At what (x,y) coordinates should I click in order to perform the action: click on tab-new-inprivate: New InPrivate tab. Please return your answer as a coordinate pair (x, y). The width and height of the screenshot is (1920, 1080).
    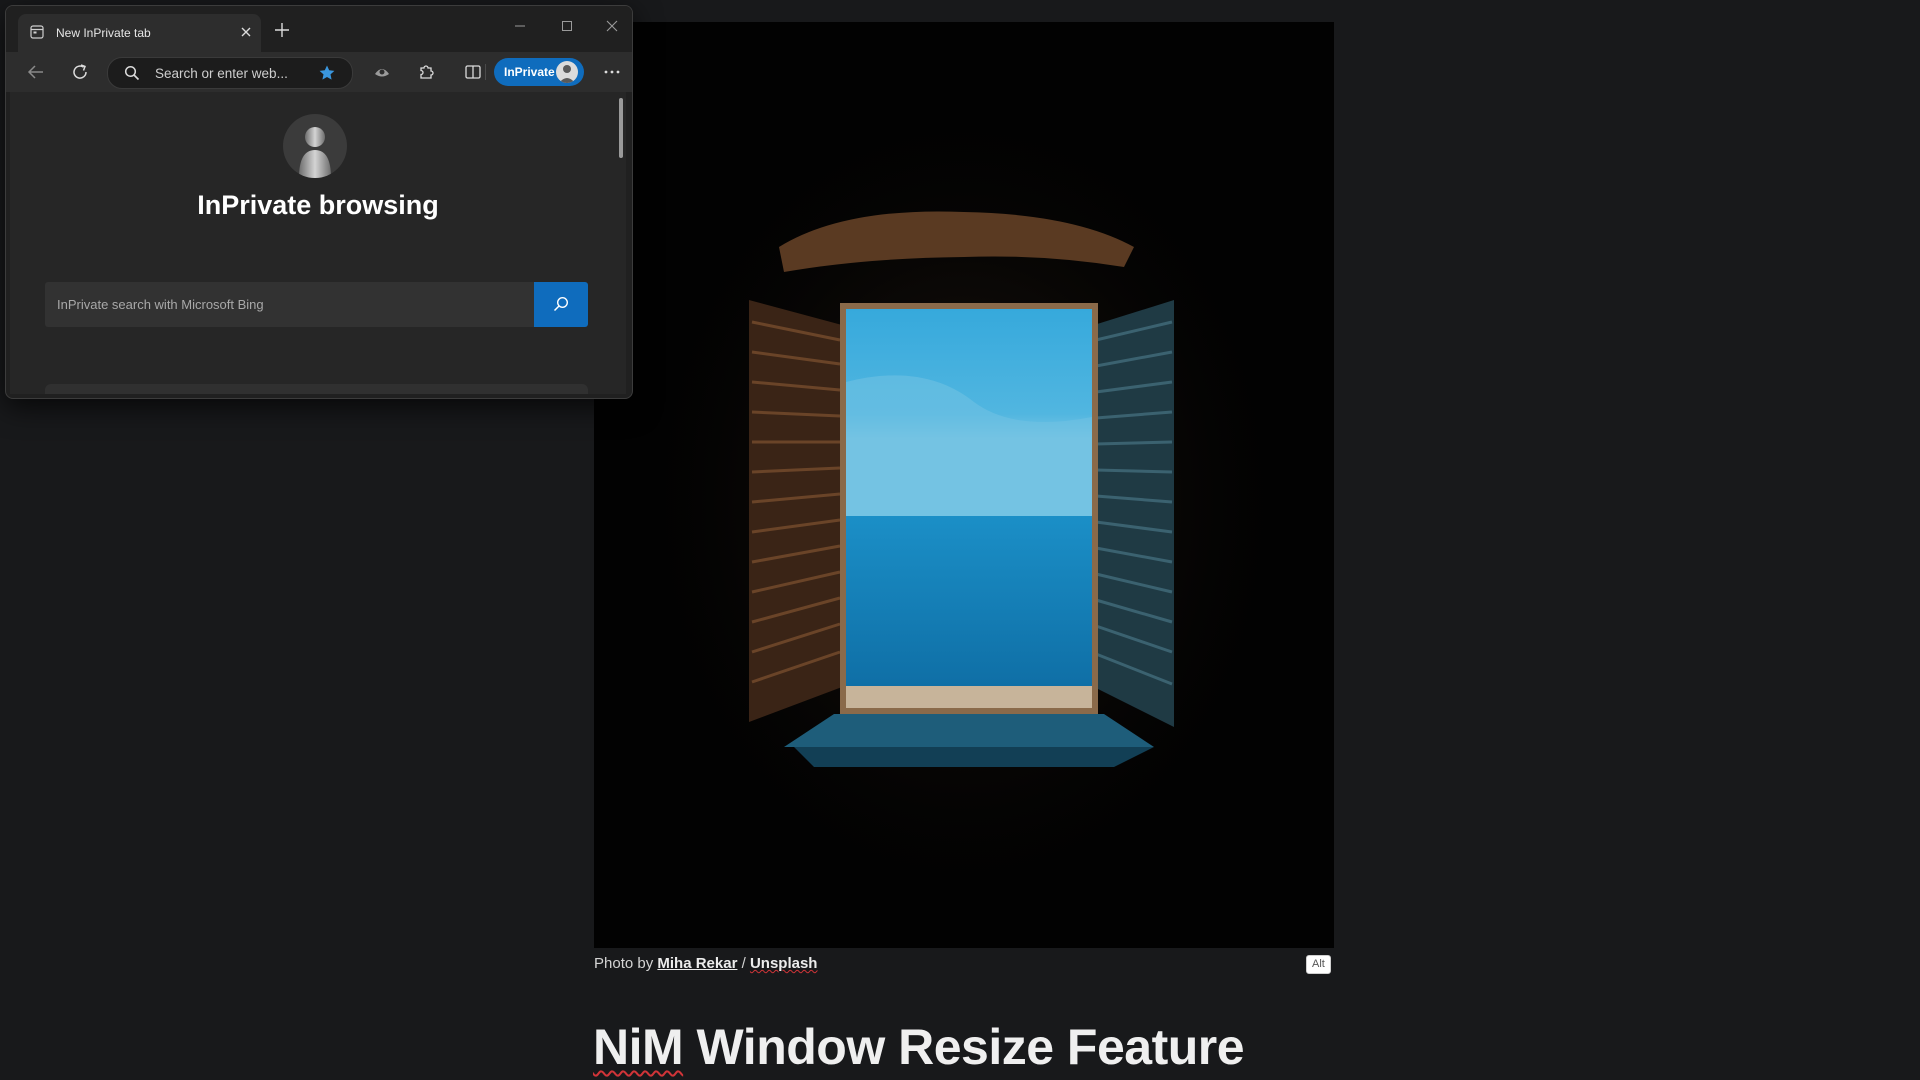
    Looking at the image, I should click on (139, 33).